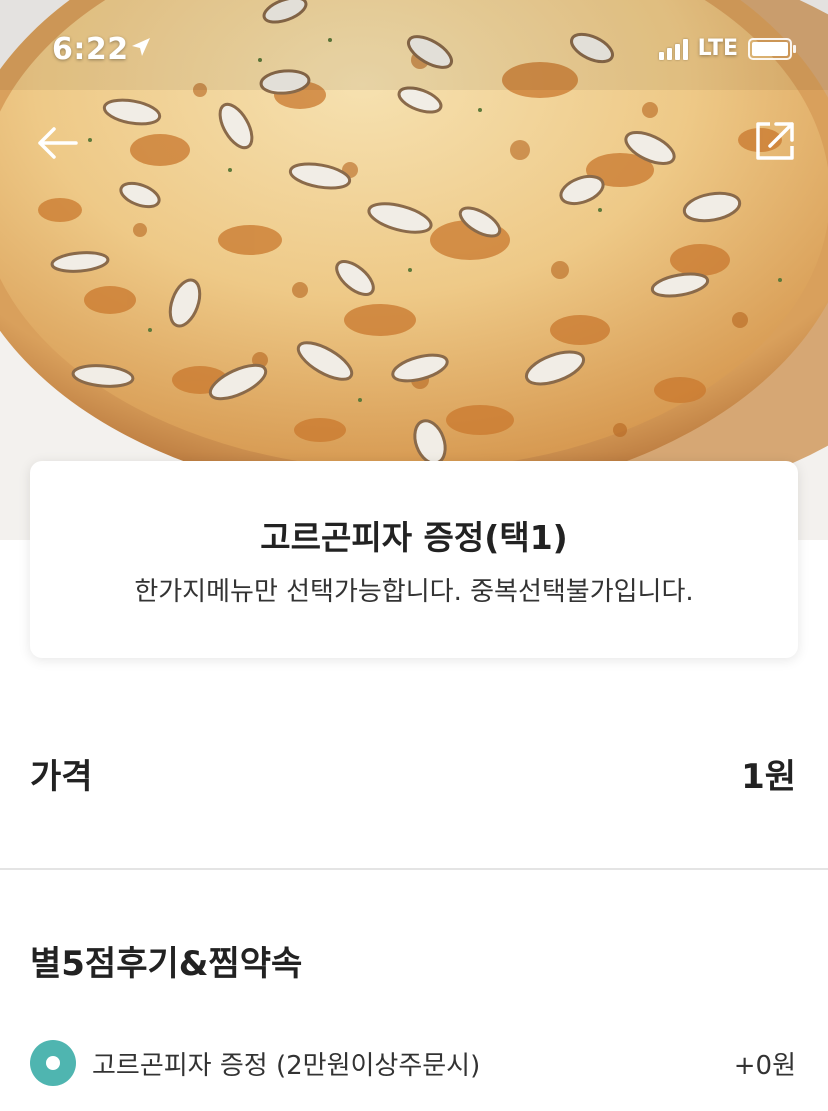 This screenshot has height=1111, width=828. What do you see at coordinates (414, 869) in the screenshot?
I see `section-divider` at bounding box center [414, 869].